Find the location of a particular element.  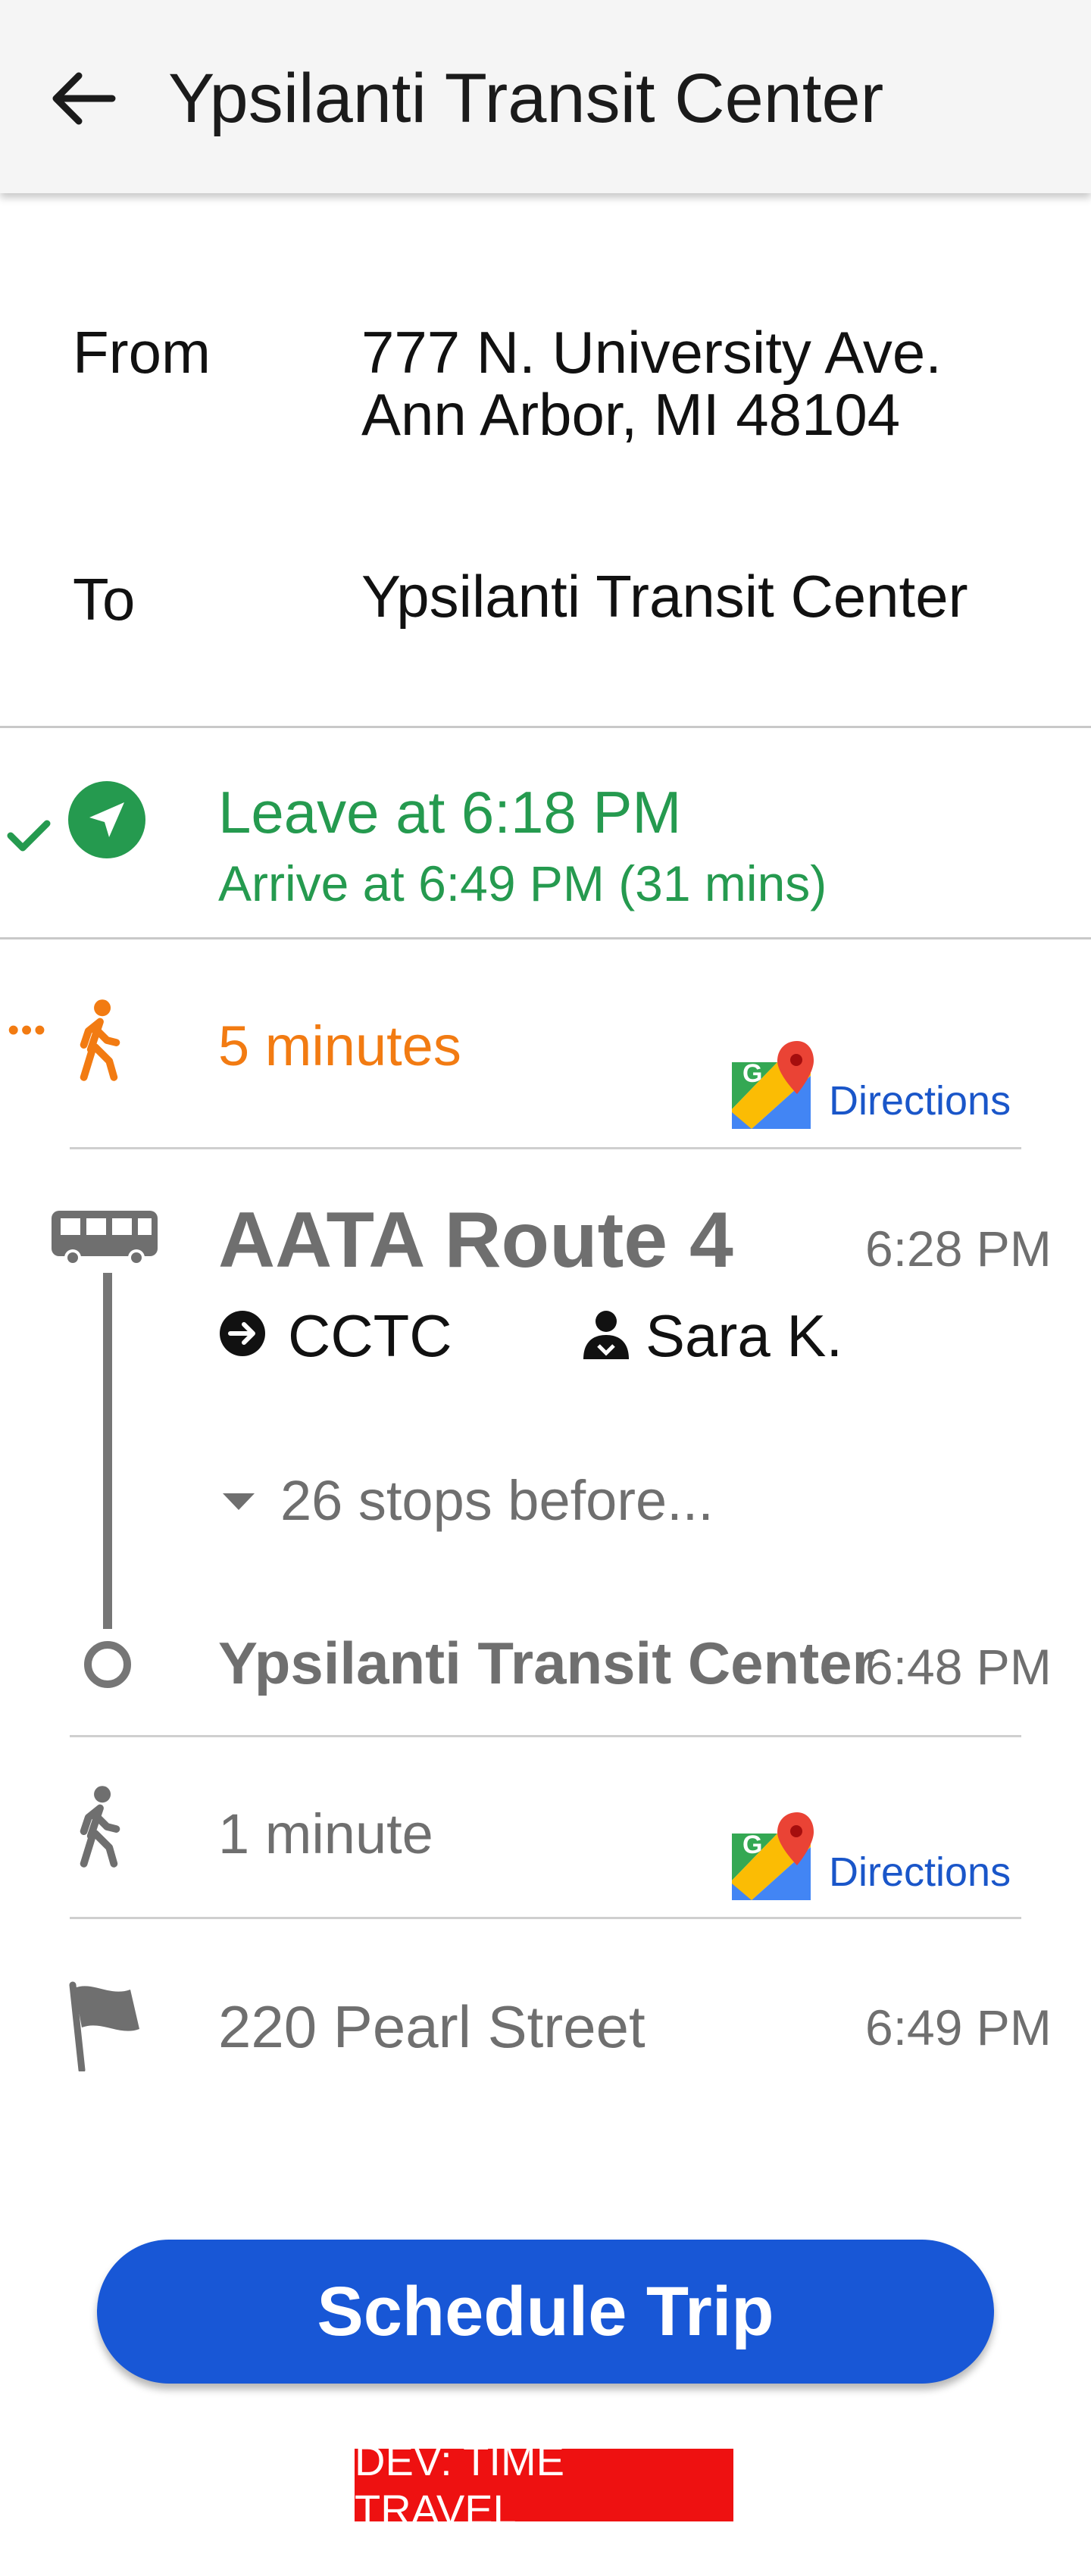

route-name: AATA Route 4 is located at coordinates (476, 1240).